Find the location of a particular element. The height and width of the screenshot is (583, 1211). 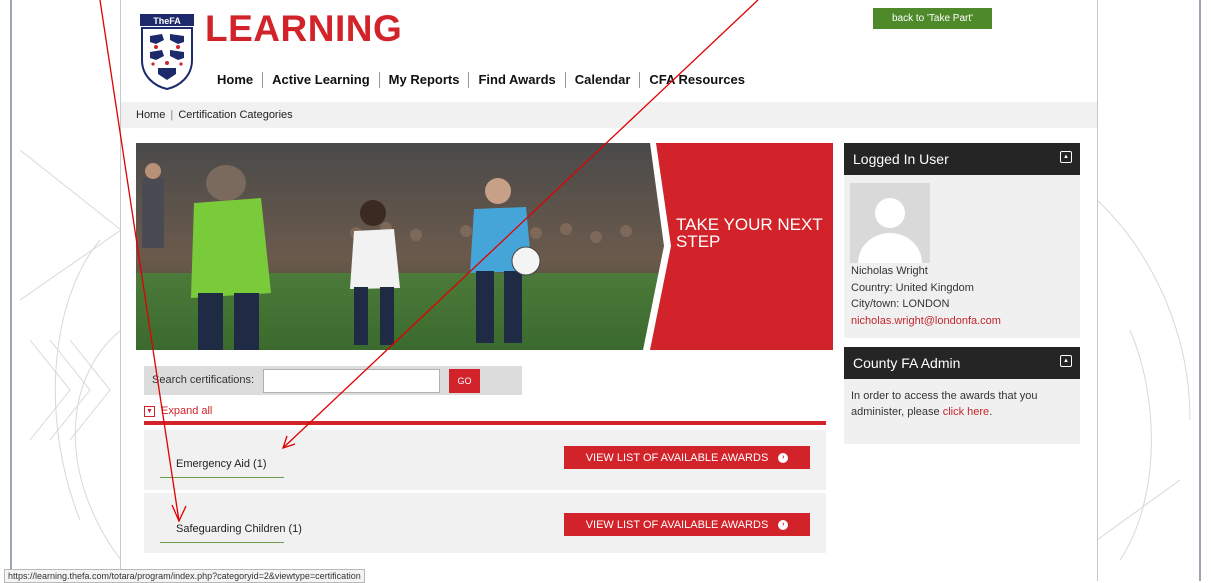

breadcrumb: Home | Certification Categories is located at coordinates (214, 115).